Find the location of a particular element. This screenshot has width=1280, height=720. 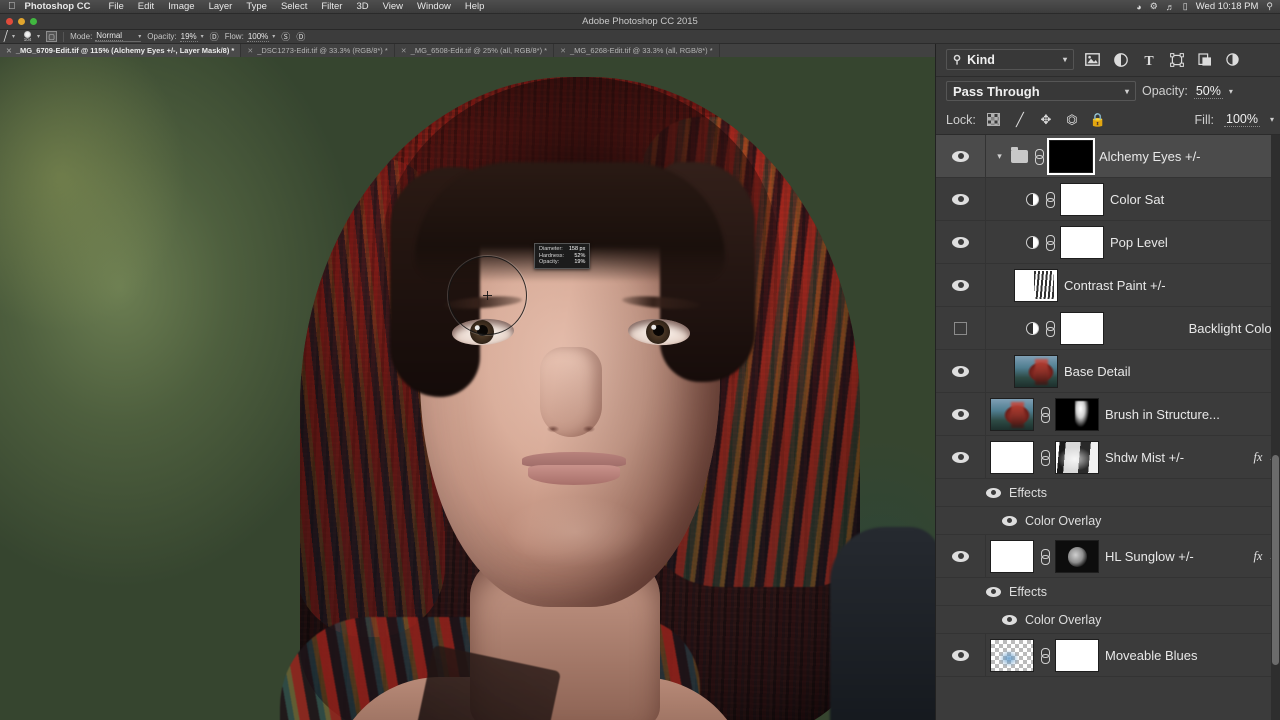

layer-name: Moveable Blues is located at coordinates (1192, 655).